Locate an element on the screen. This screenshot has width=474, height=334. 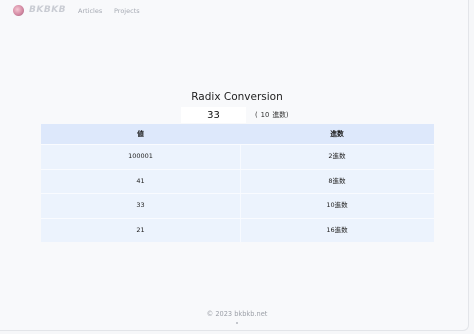
brand-name: BKBKB is located at coordinates (47, 10).